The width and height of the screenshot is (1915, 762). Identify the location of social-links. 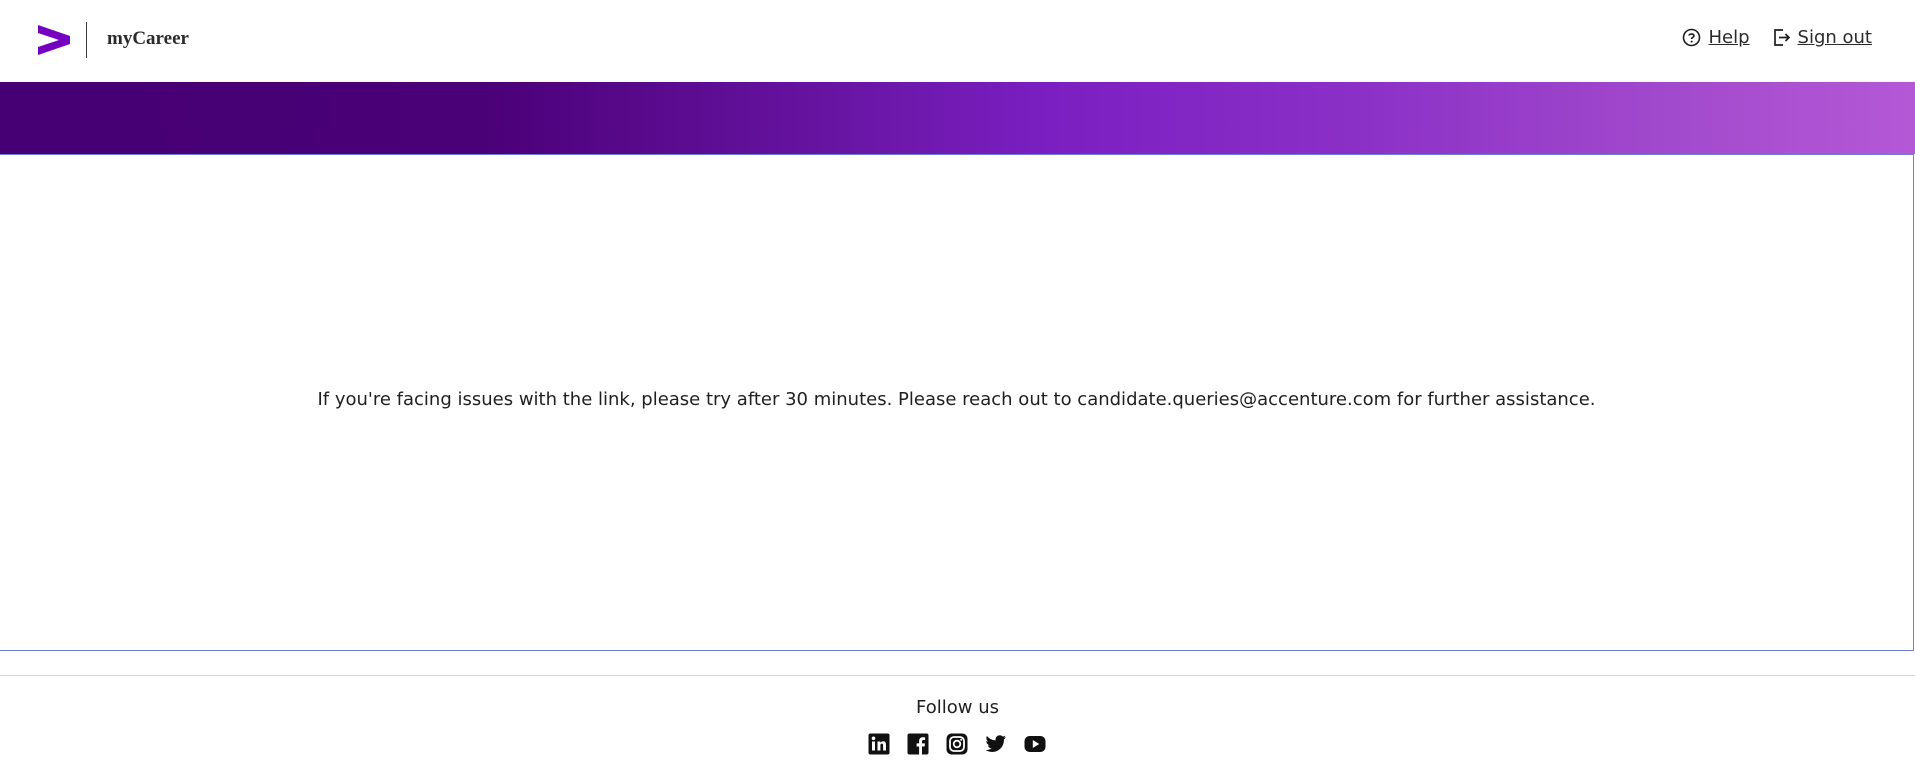
(957, 744).